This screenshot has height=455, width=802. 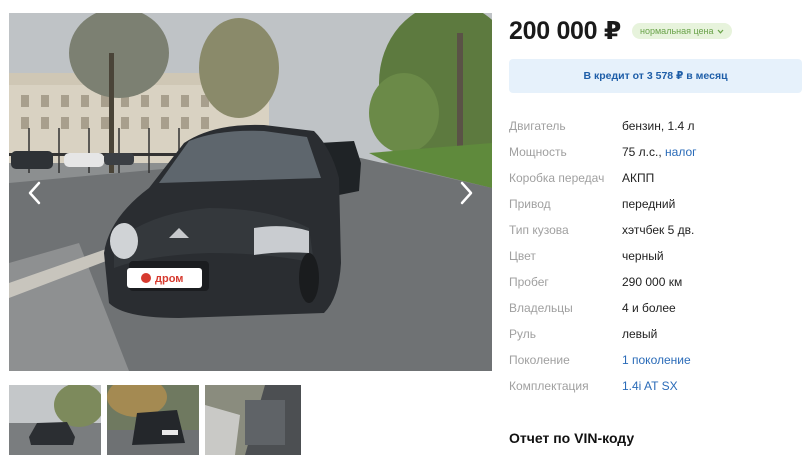 I want to click on price-row: 200 000 ₽ нормальная цена, so click(x=620, y=31).